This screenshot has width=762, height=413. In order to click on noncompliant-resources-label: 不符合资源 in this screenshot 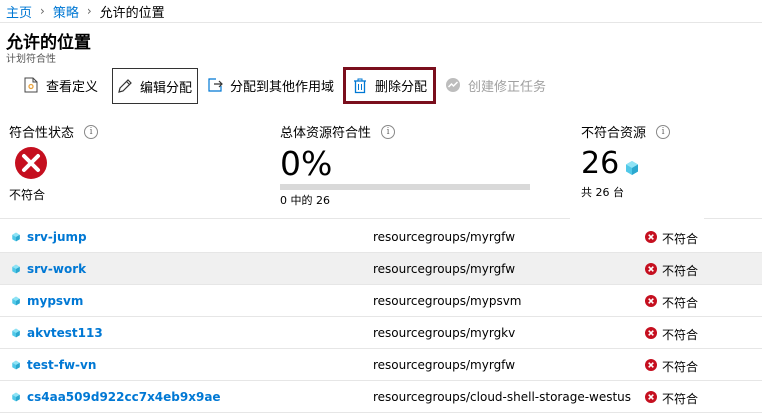, I will do `click(614, 133)`.